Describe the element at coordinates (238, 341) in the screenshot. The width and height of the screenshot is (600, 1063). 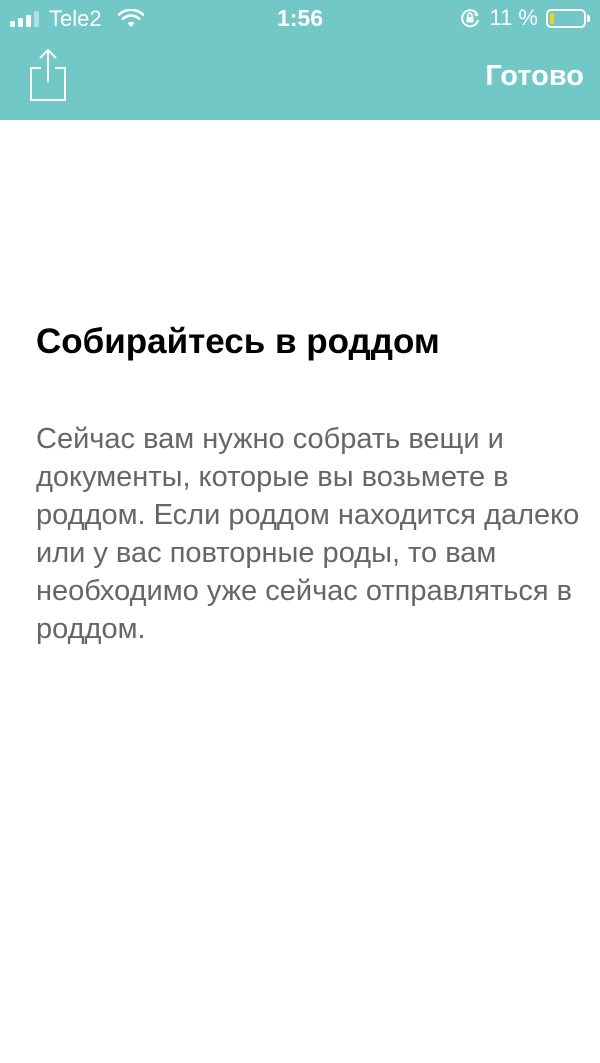
I see `page-title: Собирайтесь в роддом` at that location.